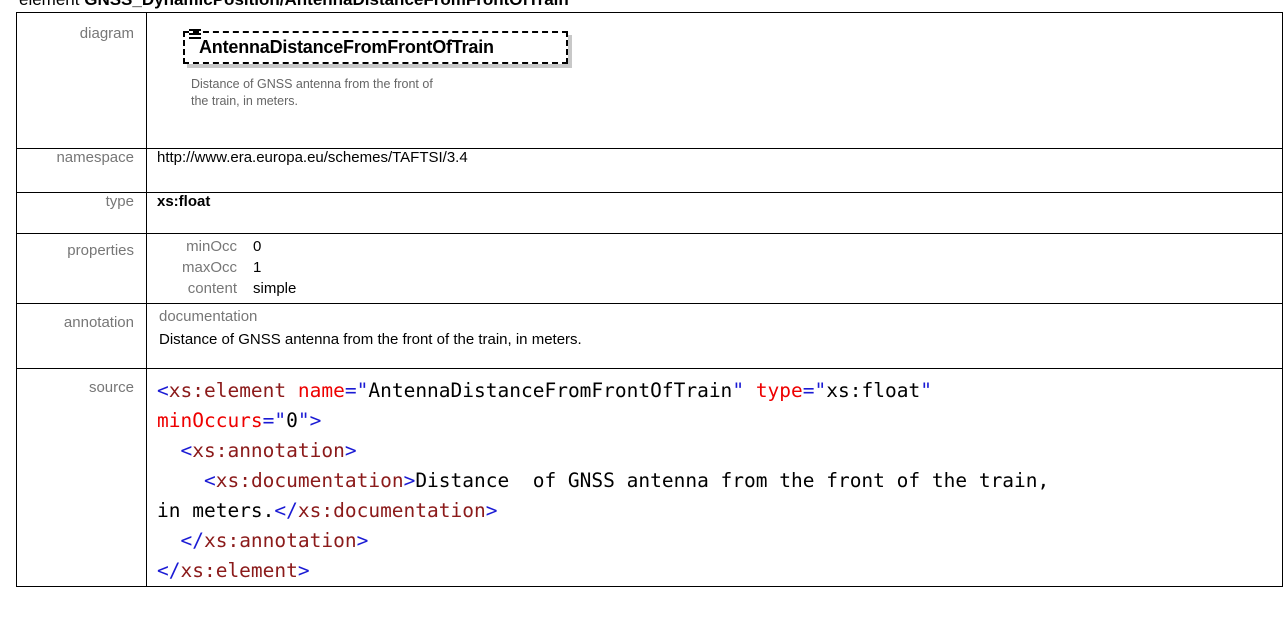 The image size is (1287, 625). Describe the element at coordinates (719, 269) in the screenshot. I see `property-row: maxOcc 1` at that location.